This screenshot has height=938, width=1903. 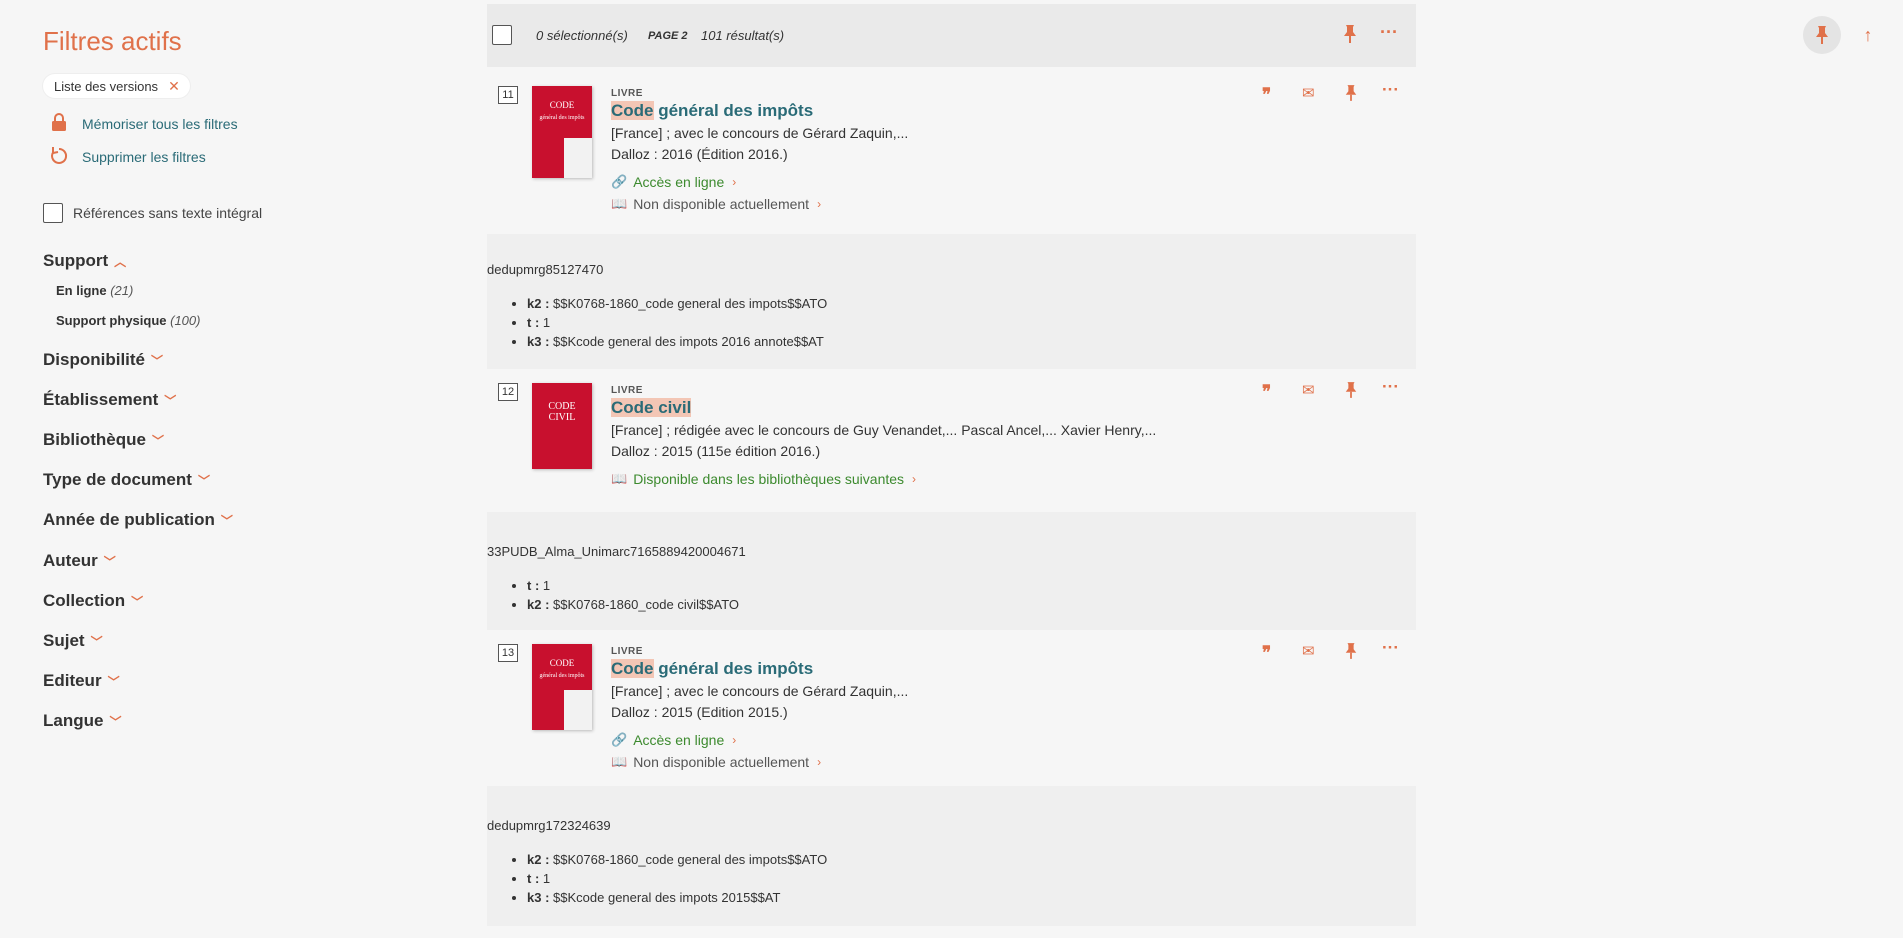 What do you see at coordinates (84, 600) in the screenshot?
I see `facet-label: Collection` at bounding box center [84, 600].